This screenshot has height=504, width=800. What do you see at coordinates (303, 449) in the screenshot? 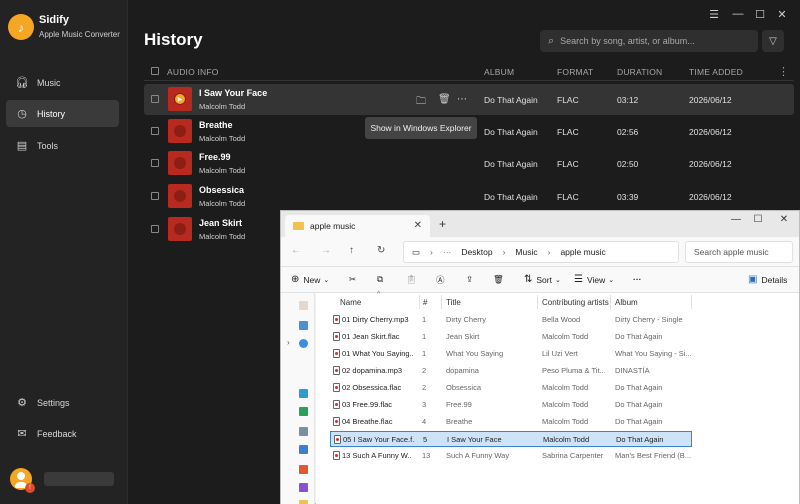
I see `pictures-icon` at bounding box center [303, 449].